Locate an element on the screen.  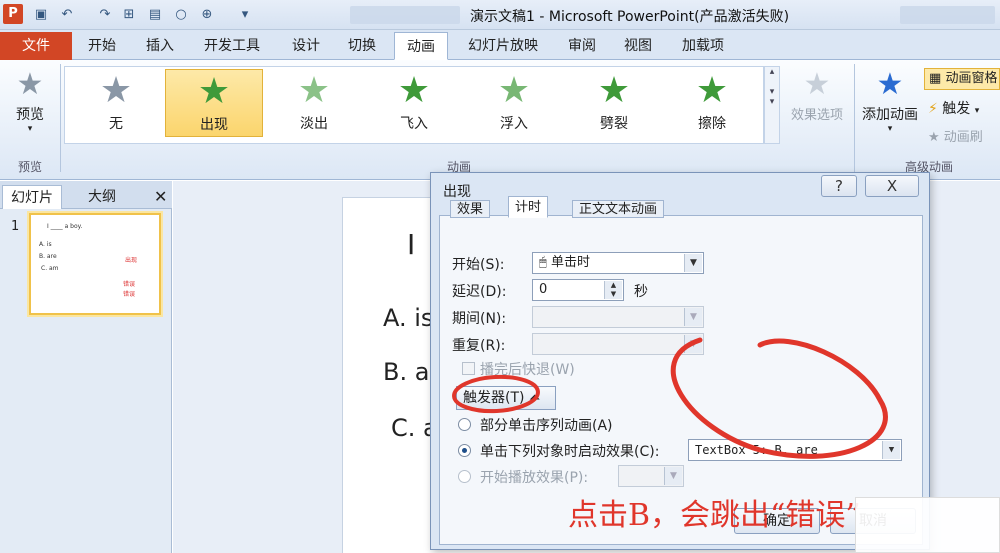
watermark-logo is located at coordinates (927, 525).